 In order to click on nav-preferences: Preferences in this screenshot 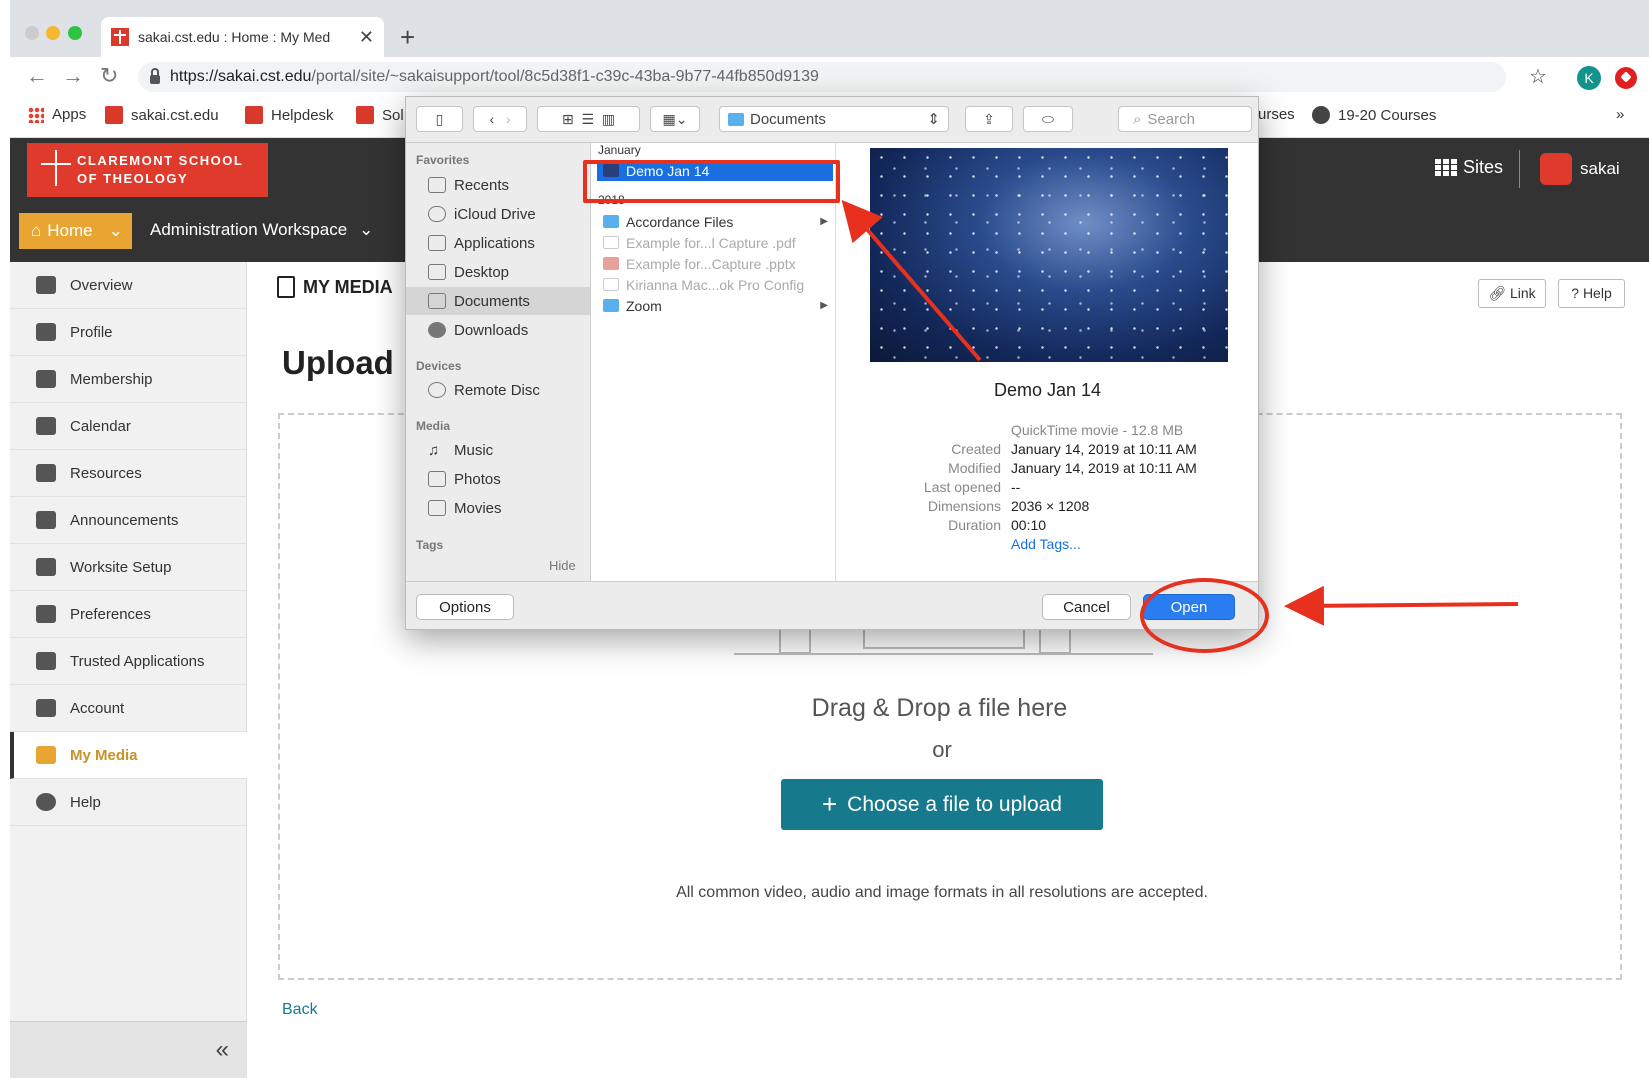, I will do `click(128, 614)`.